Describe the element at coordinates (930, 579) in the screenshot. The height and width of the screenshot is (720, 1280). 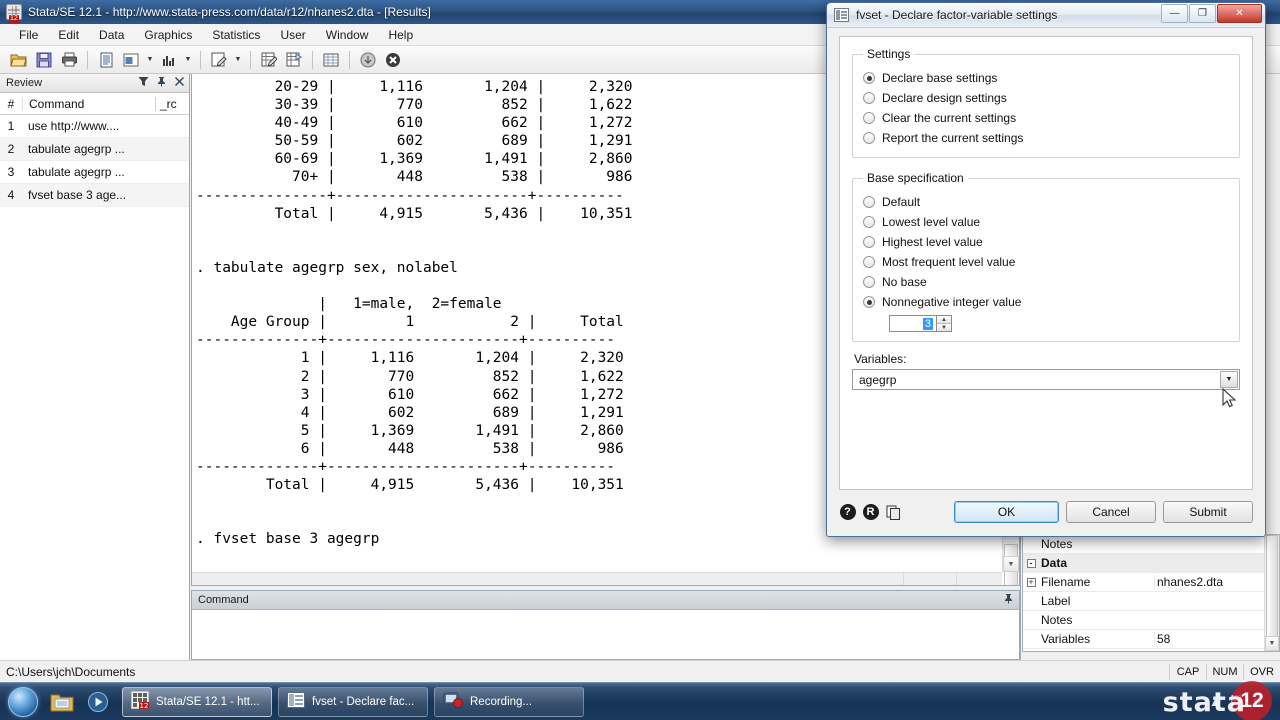
I see `hscroll-track-b` at that location.